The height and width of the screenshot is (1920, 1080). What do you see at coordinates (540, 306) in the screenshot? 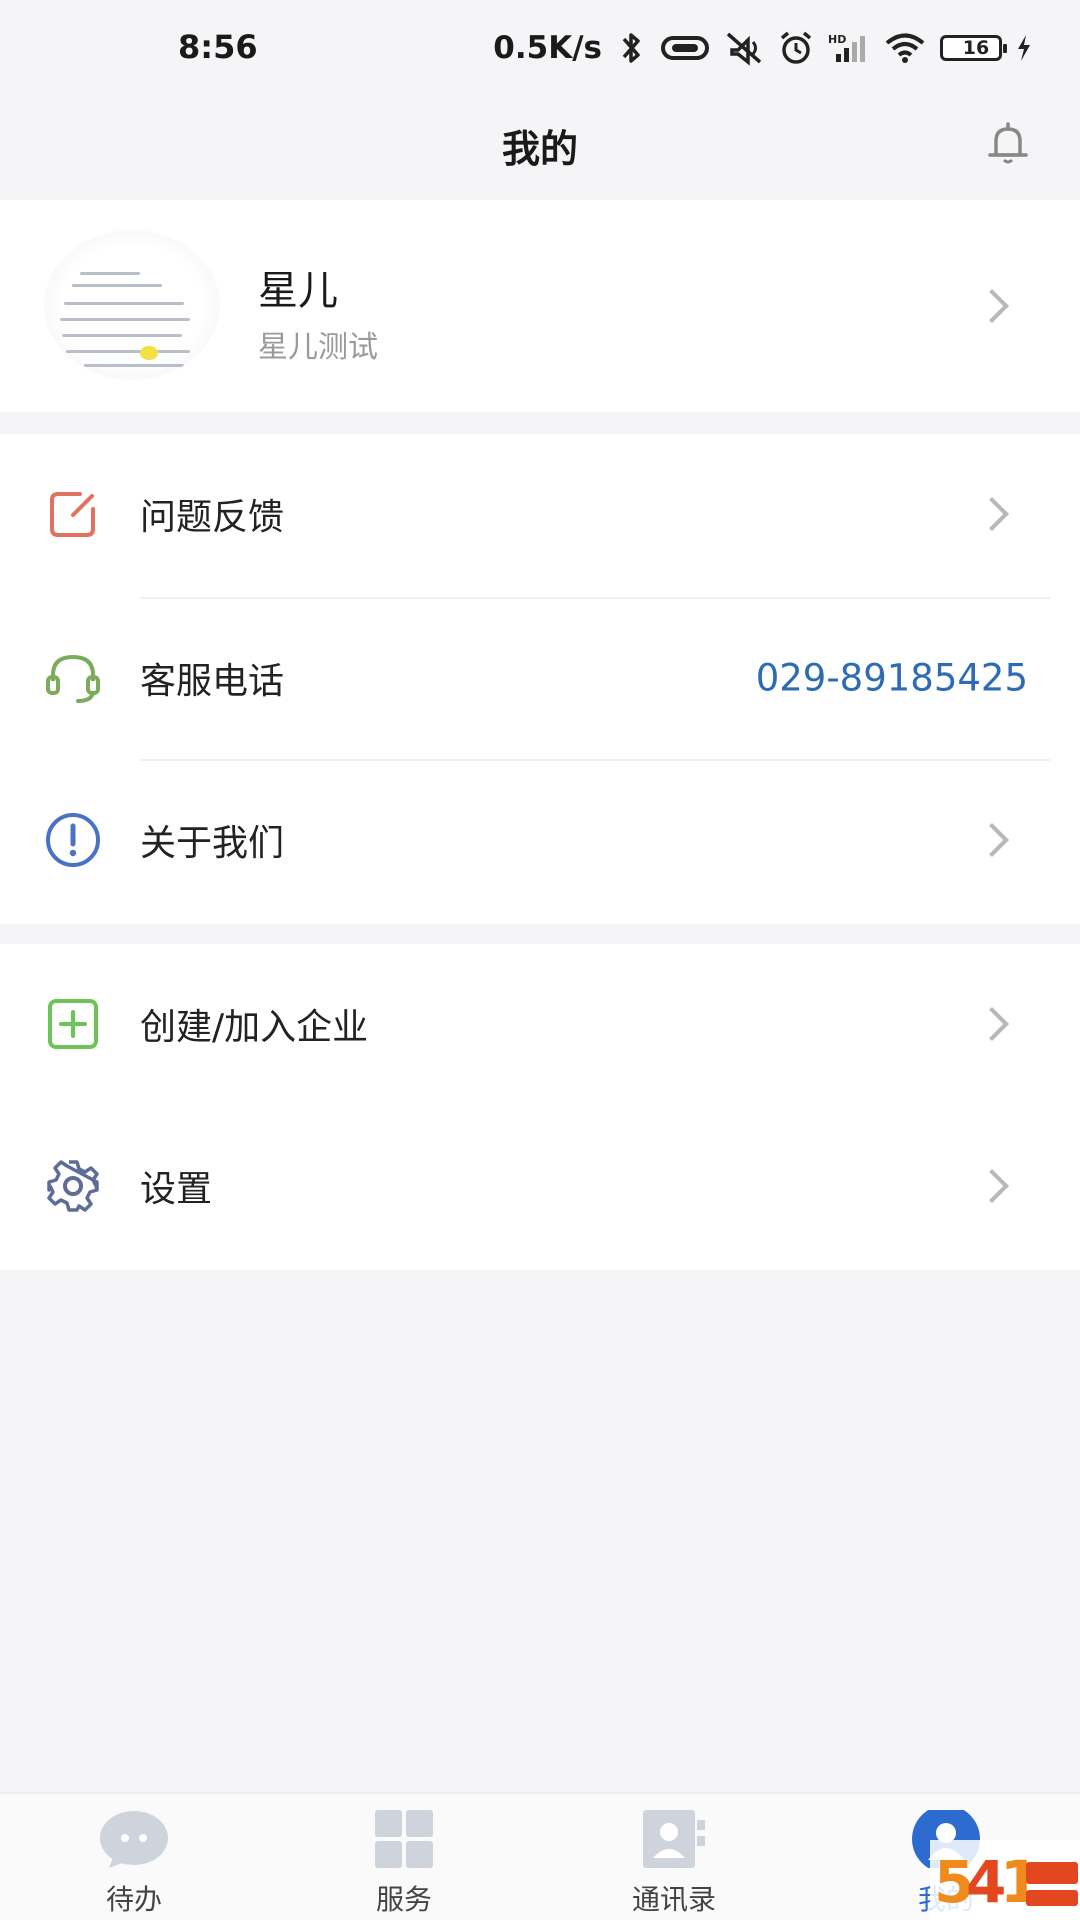
I see `profile-card: 星儿 星儿测试` at bounding box center [540, 306].